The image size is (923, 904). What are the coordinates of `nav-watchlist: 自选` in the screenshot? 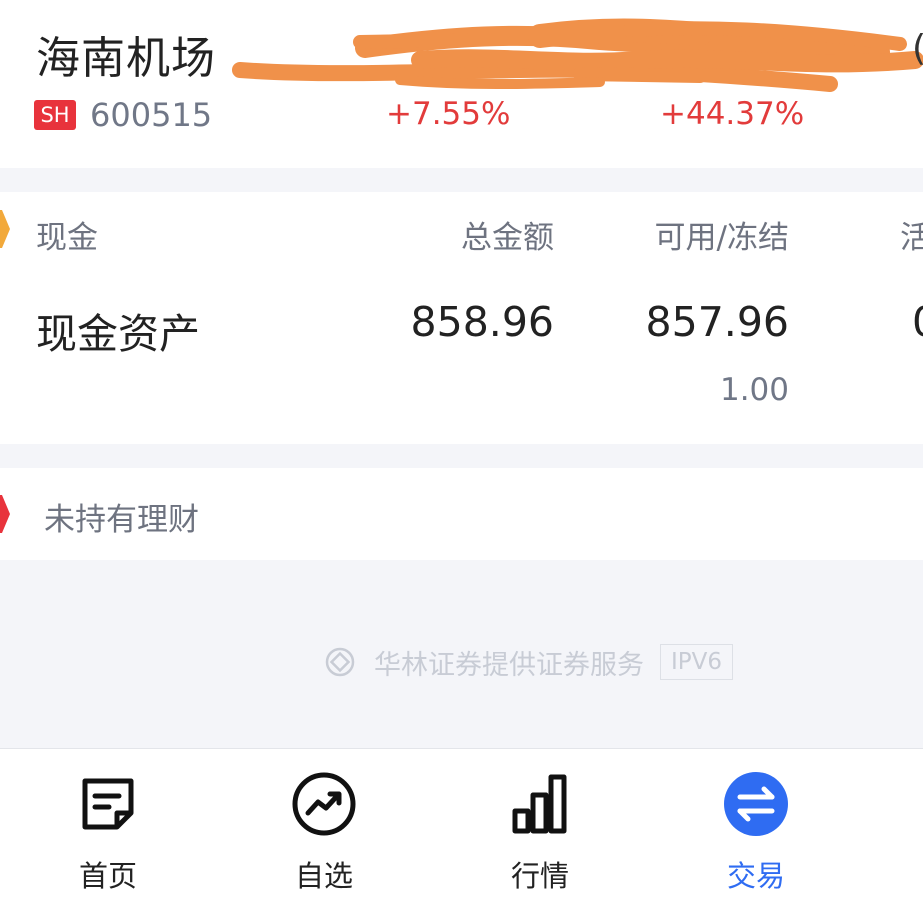 It's located at (324, 833).